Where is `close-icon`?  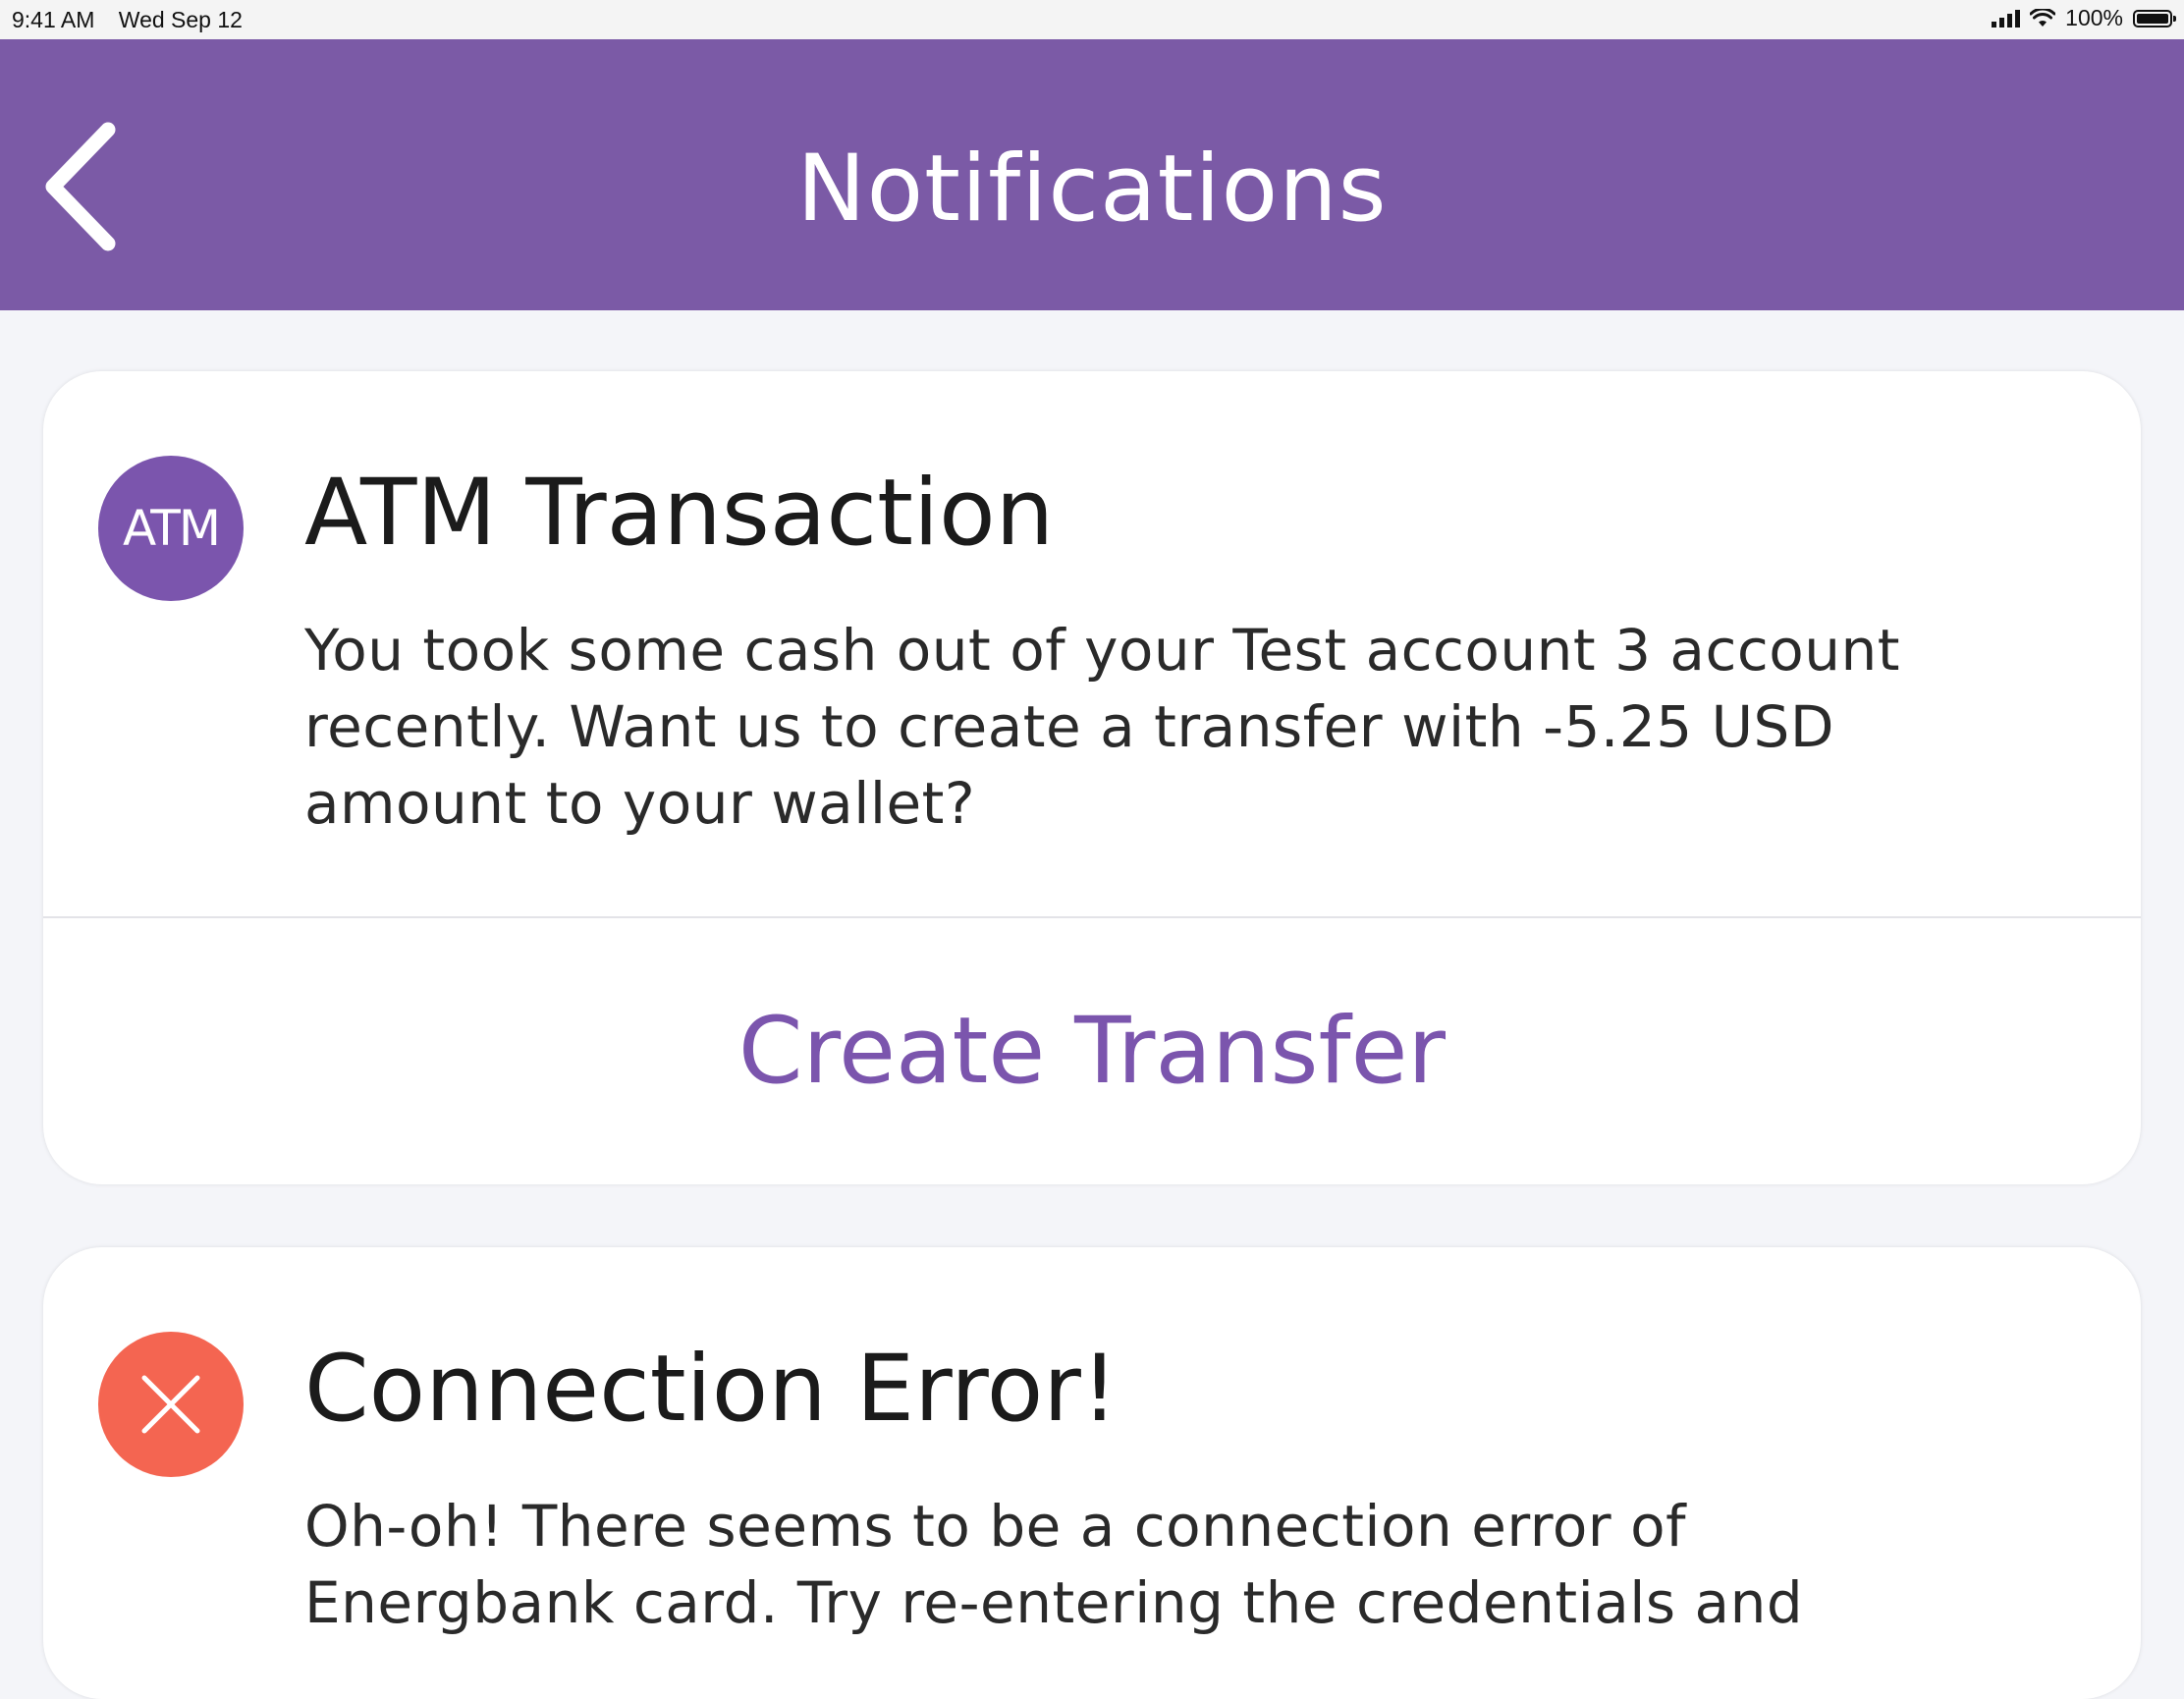
close-icon is located at coordinates (170, 1404).